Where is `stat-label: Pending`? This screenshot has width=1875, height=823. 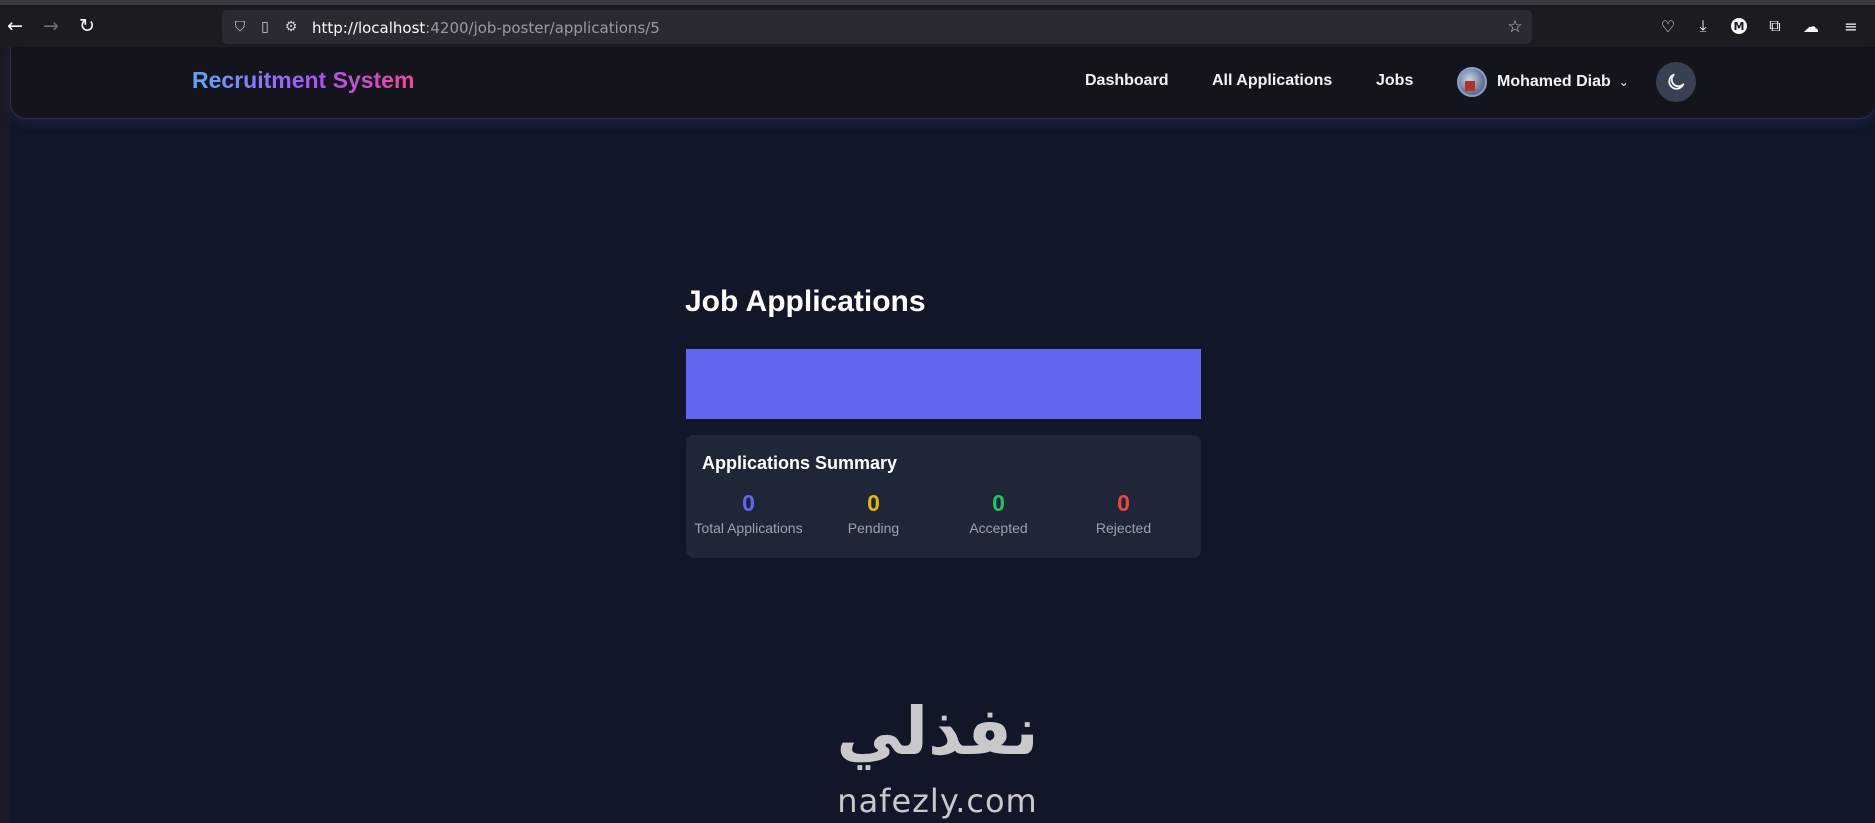
stat-label: Pending is located at coordinates (873, 528).